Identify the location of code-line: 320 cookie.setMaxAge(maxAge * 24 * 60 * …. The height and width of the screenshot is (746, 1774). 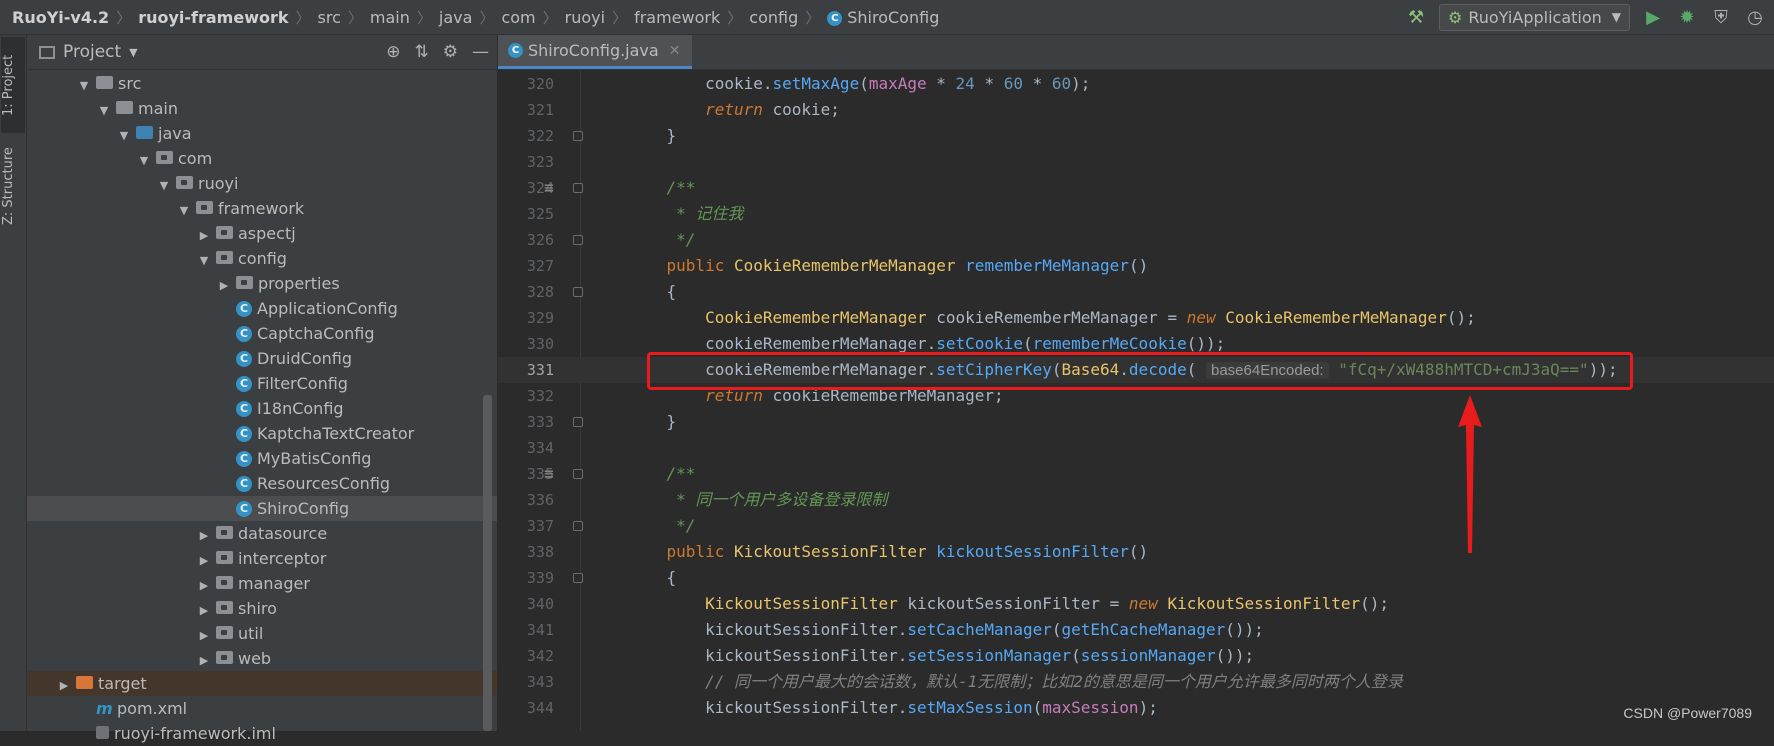
(1136, 84).